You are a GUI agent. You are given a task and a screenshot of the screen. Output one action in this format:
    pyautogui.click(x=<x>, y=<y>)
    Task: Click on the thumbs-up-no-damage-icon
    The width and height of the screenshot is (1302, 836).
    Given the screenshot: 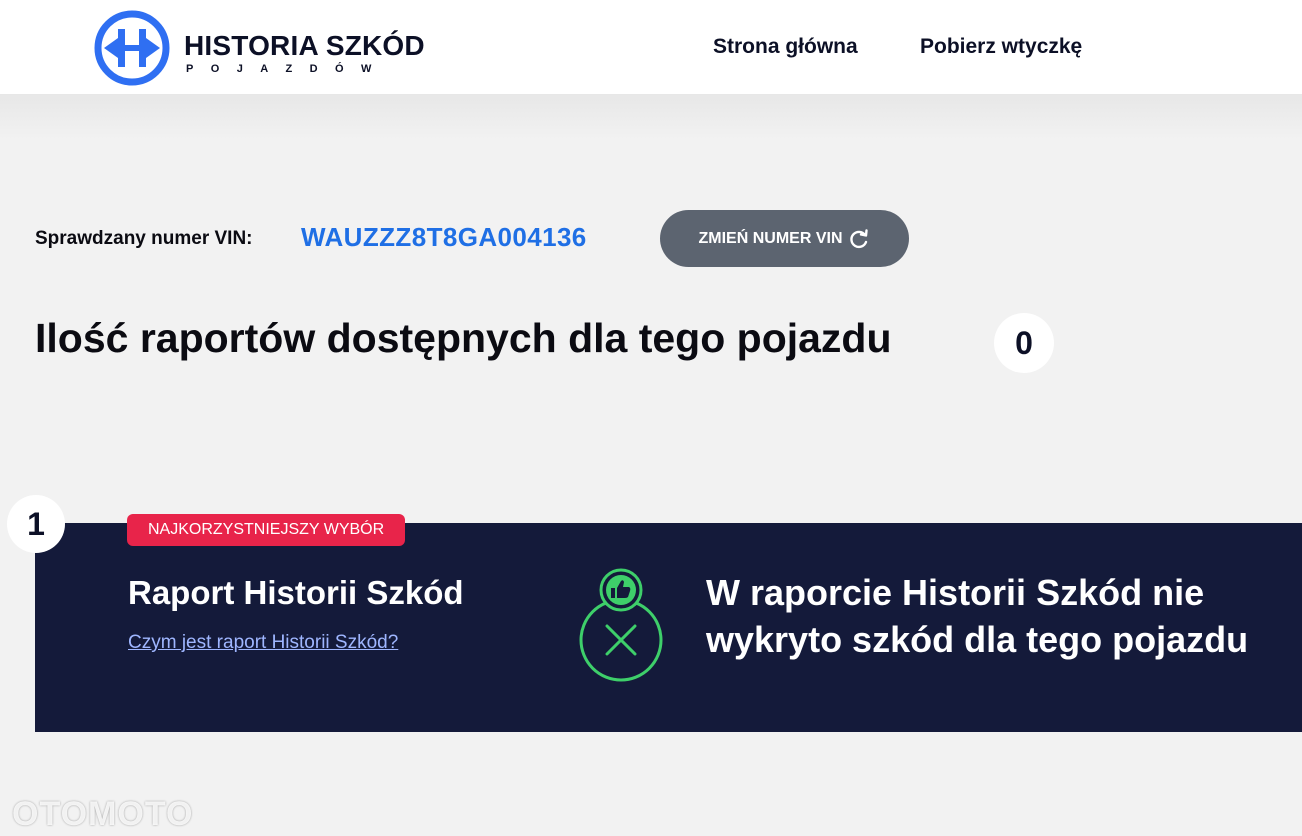 What is the action you would take?
    pyautogui.click(x=621, y=625)
    